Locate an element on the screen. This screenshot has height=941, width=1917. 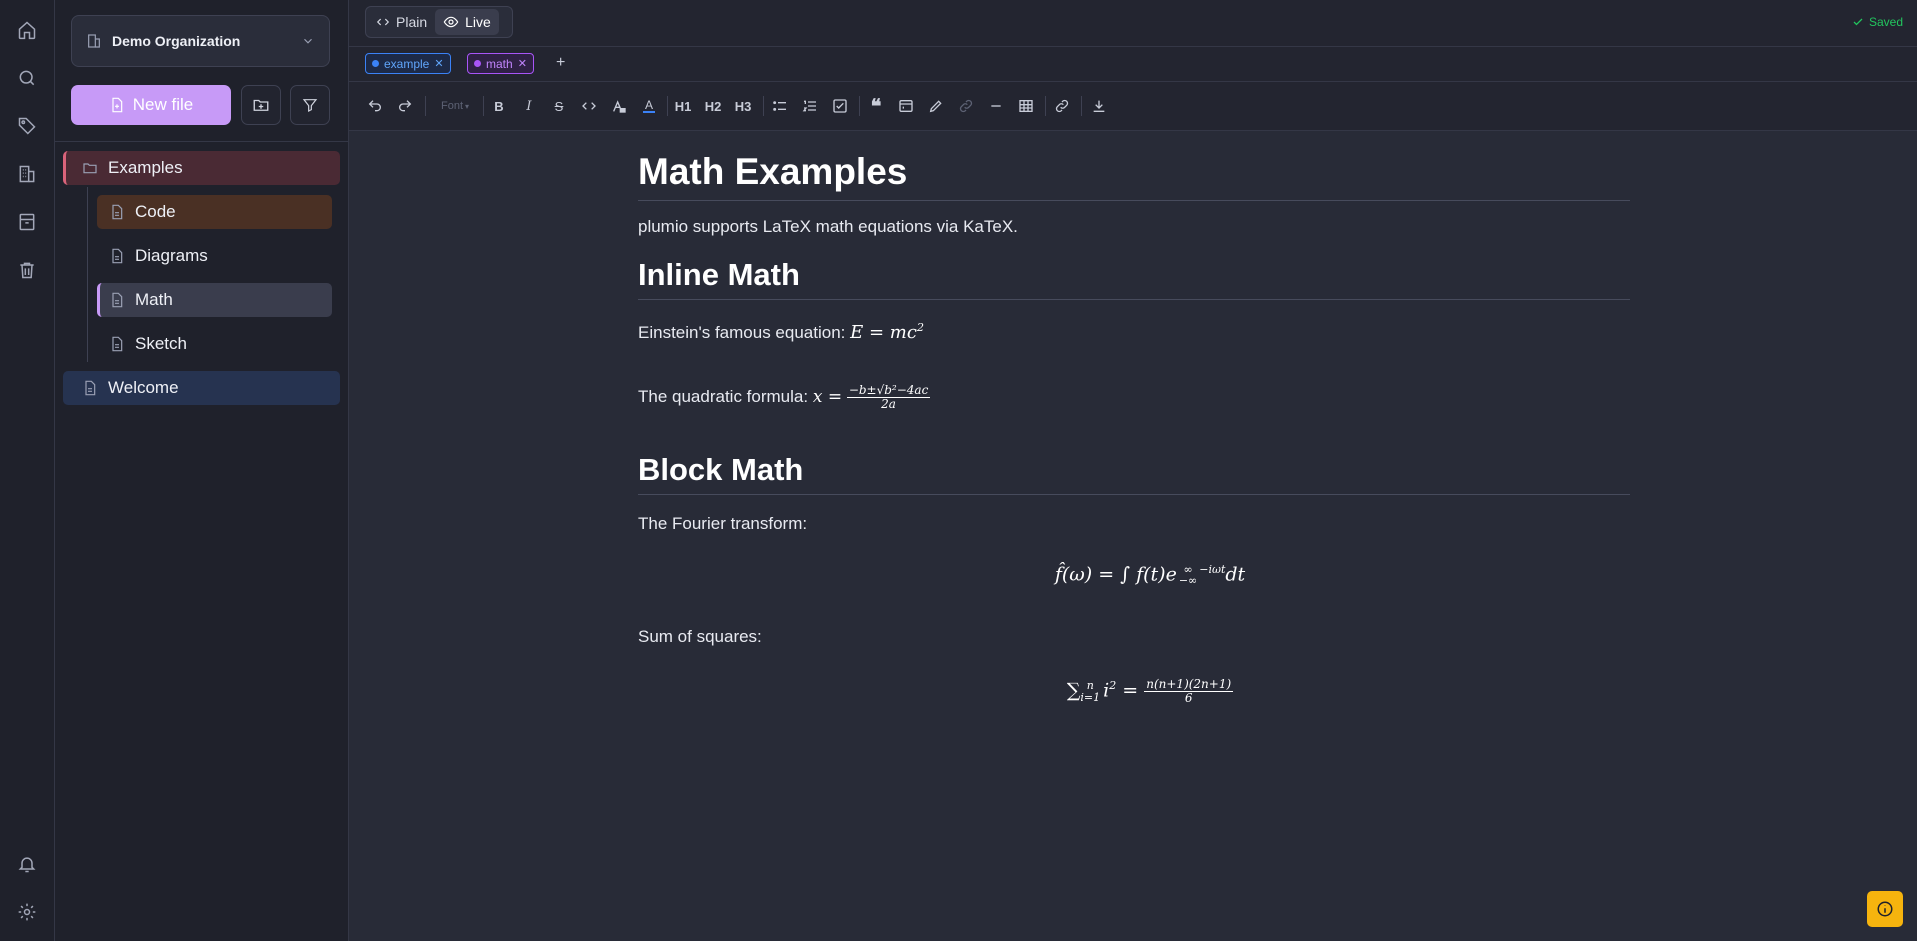
font-select-label: Font is located at coordinates (451, 106).